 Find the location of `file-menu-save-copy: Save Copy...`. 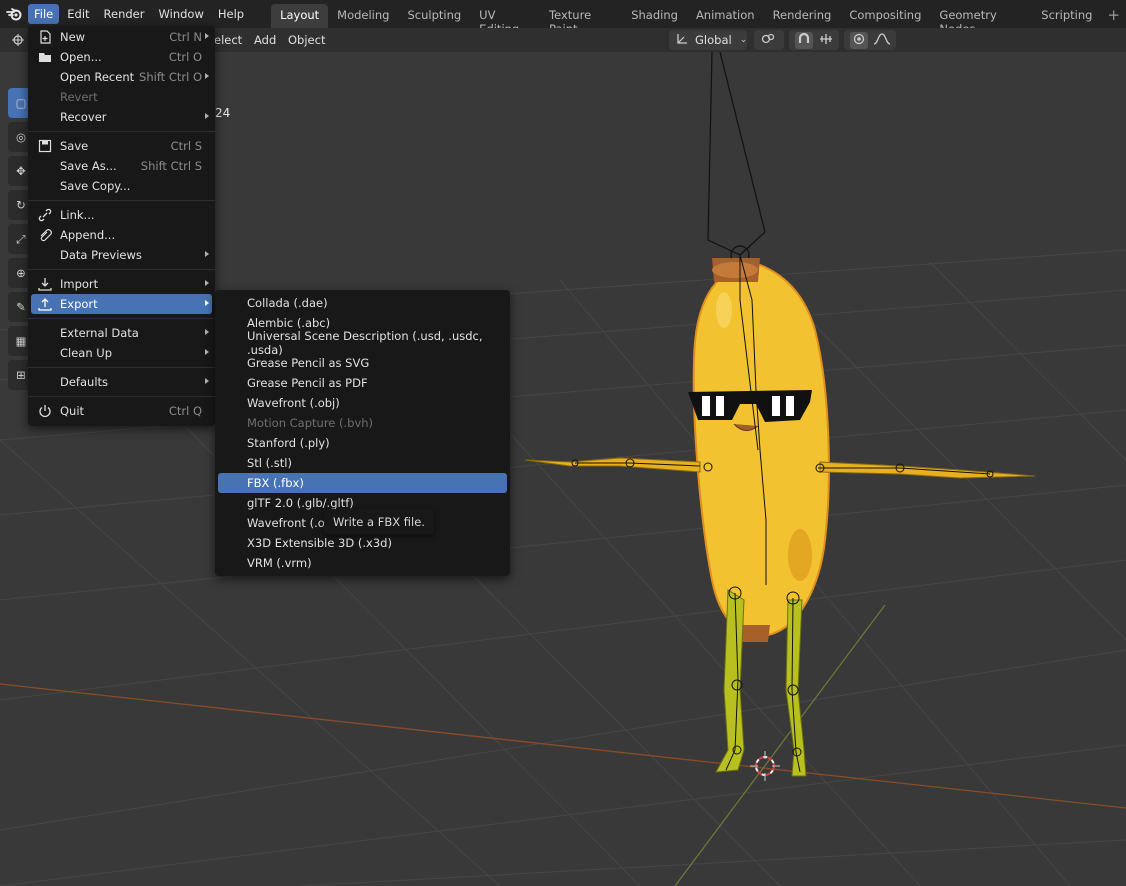

file-menu-save-copy: Save Copy... is located at coordinates (121, 186).